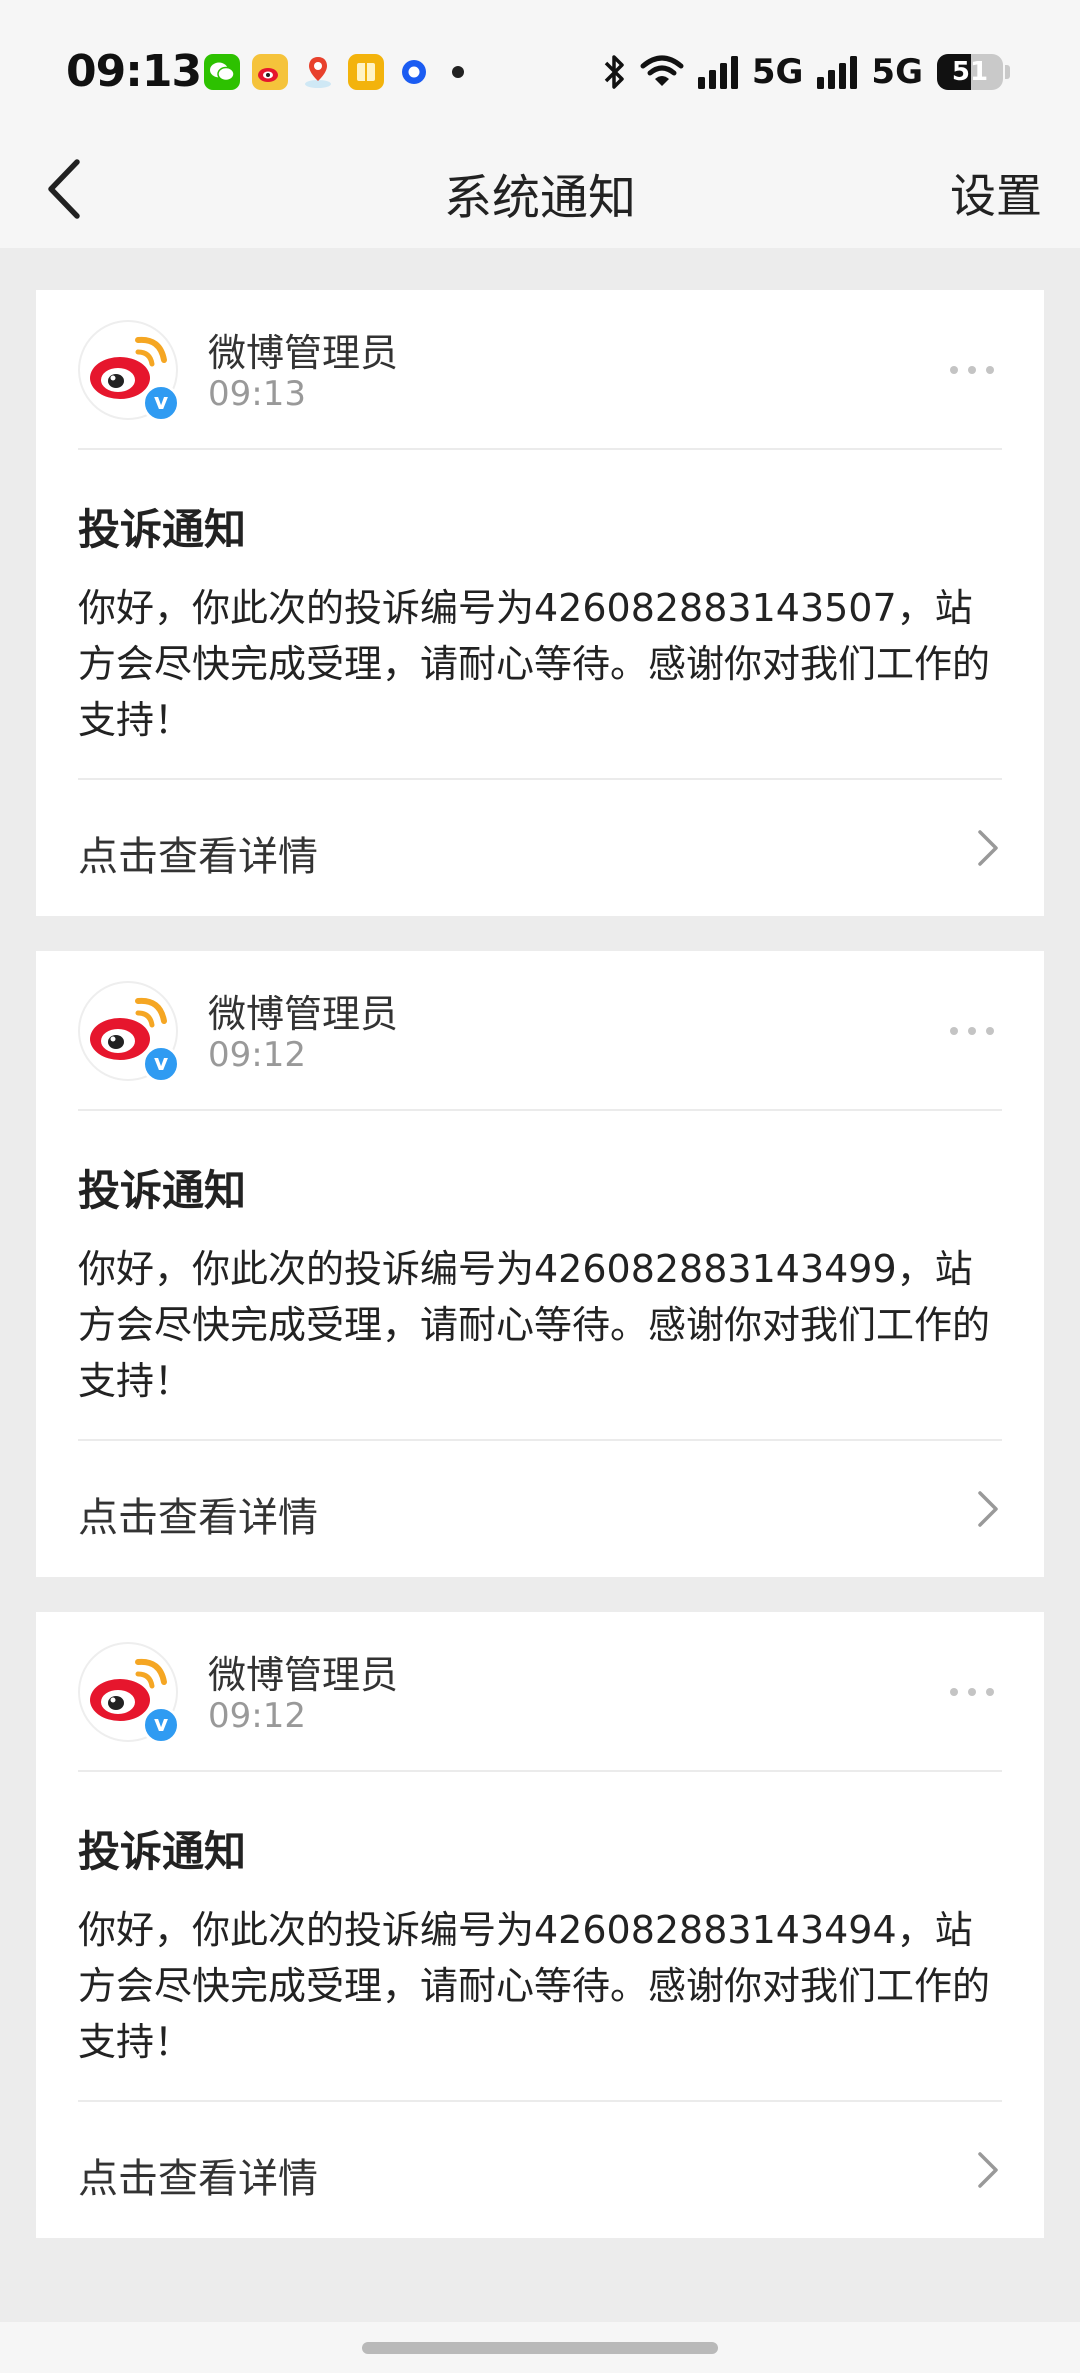  Describe the element at coordinates (540, 2348) in the screenshot. I see `home-indicator` at that location.